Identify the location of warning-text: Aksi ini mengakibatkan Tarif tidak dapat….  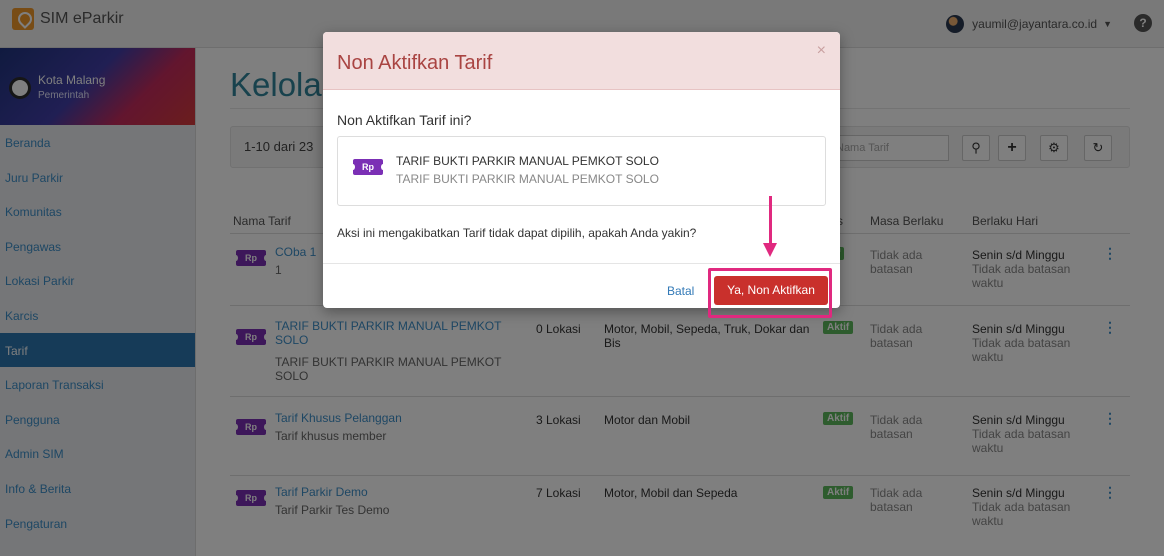
(517, 233).